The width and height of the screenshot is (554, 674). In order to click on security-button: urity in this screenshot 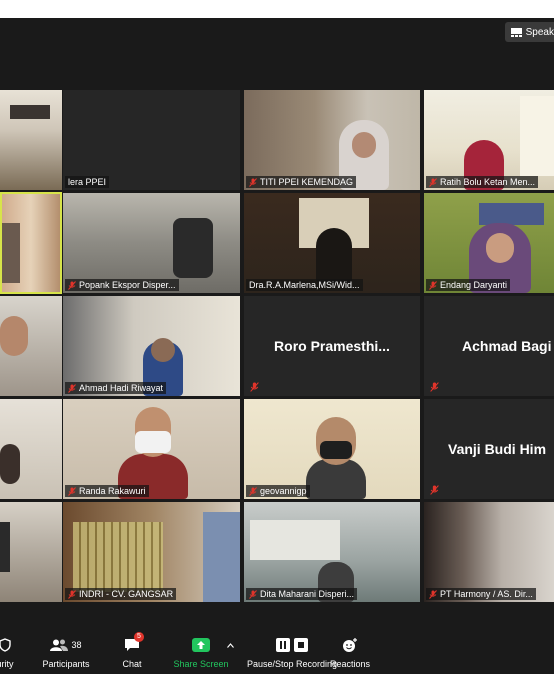, I will do `click(9, 649)`.